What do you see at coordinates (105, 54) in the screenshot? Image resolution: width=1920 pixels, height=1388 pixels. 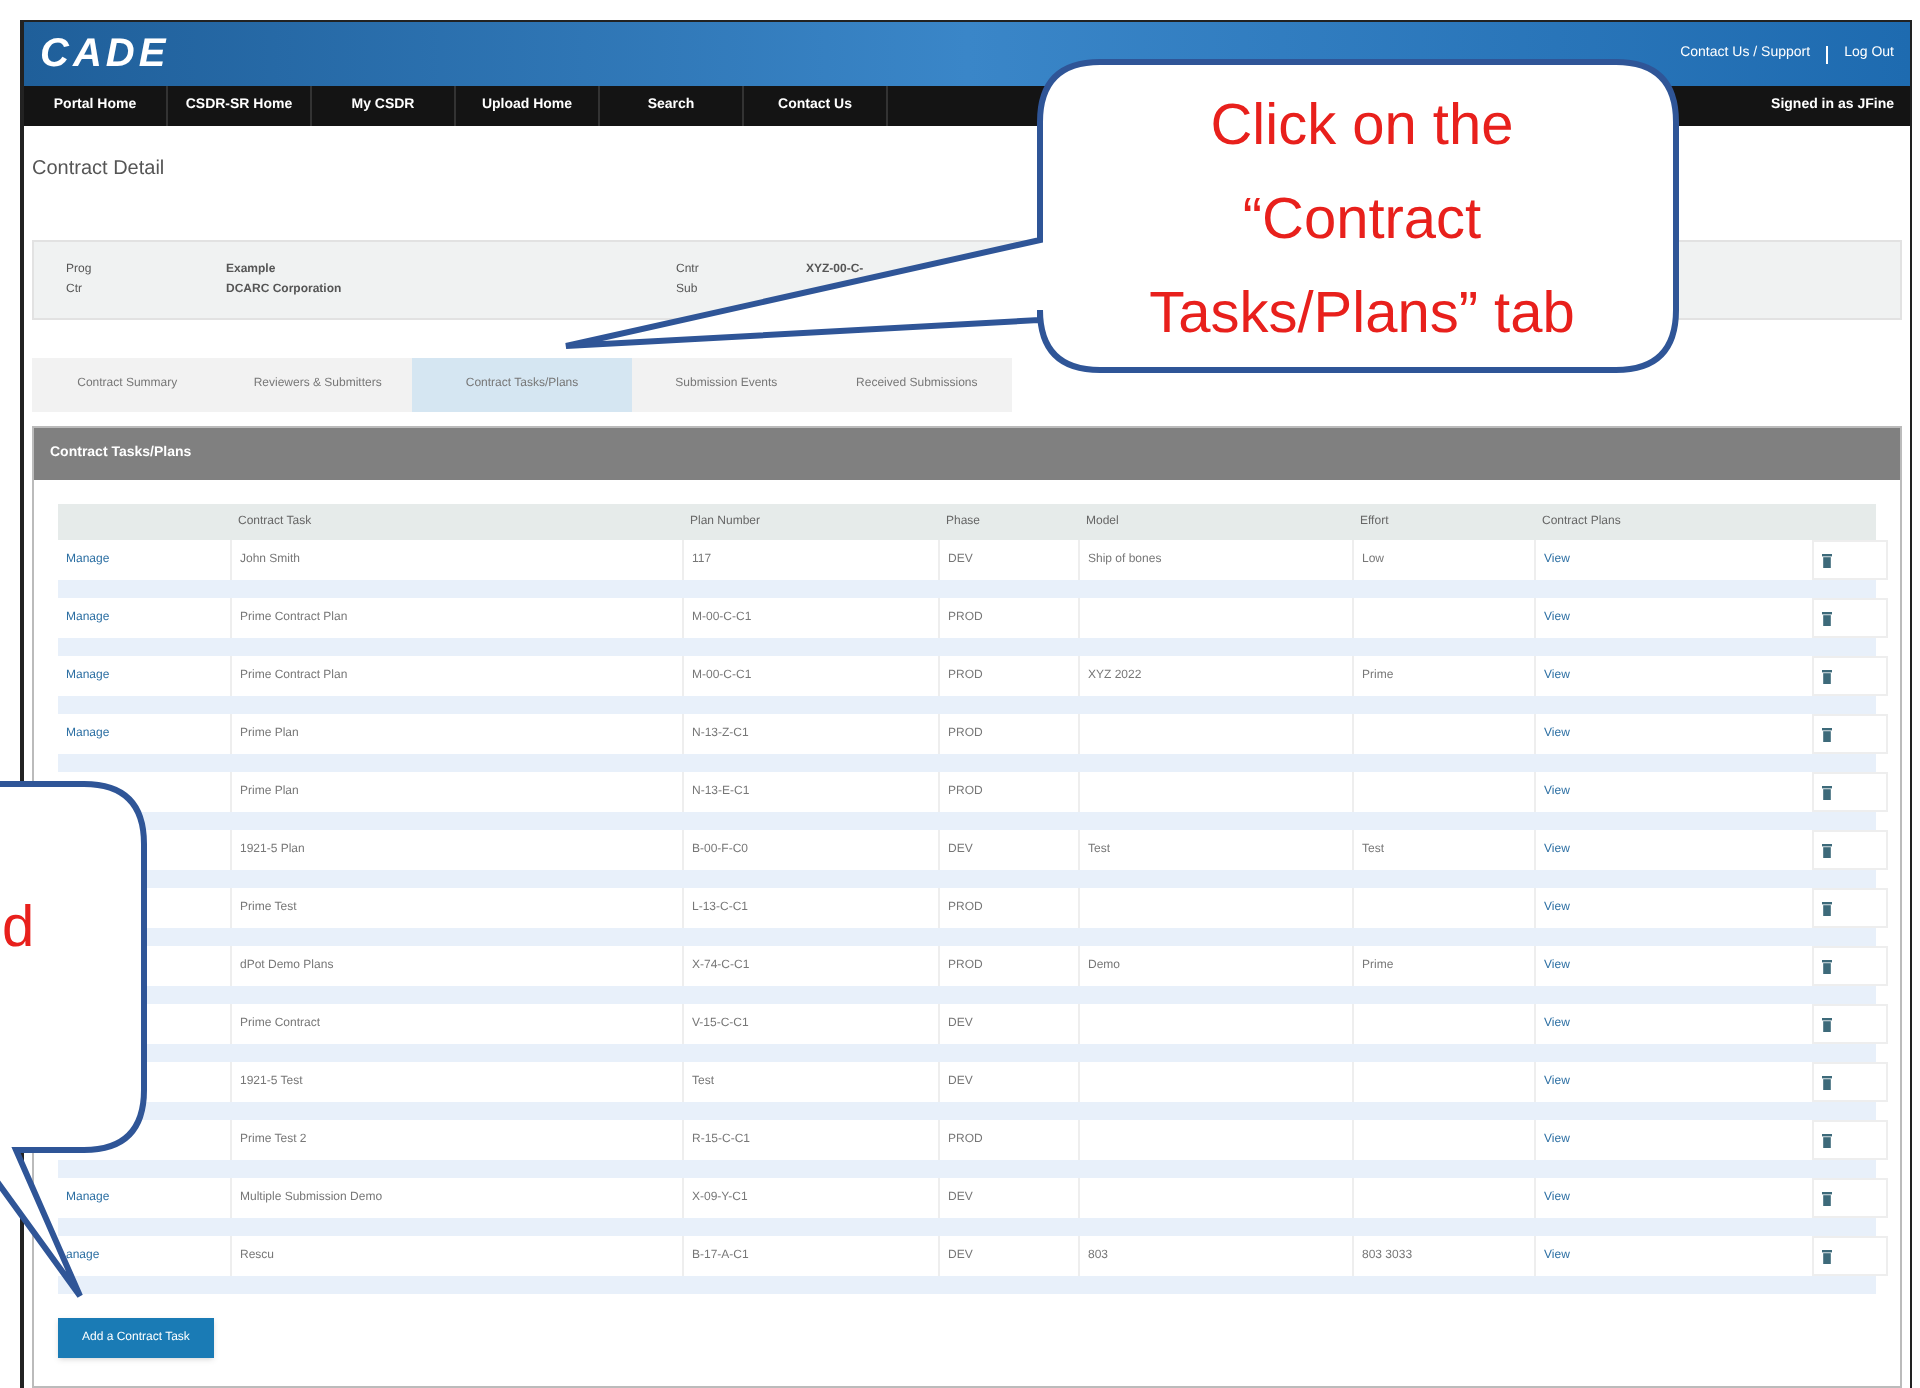 I see `logo: CADE` at bounding box center [105, 54].